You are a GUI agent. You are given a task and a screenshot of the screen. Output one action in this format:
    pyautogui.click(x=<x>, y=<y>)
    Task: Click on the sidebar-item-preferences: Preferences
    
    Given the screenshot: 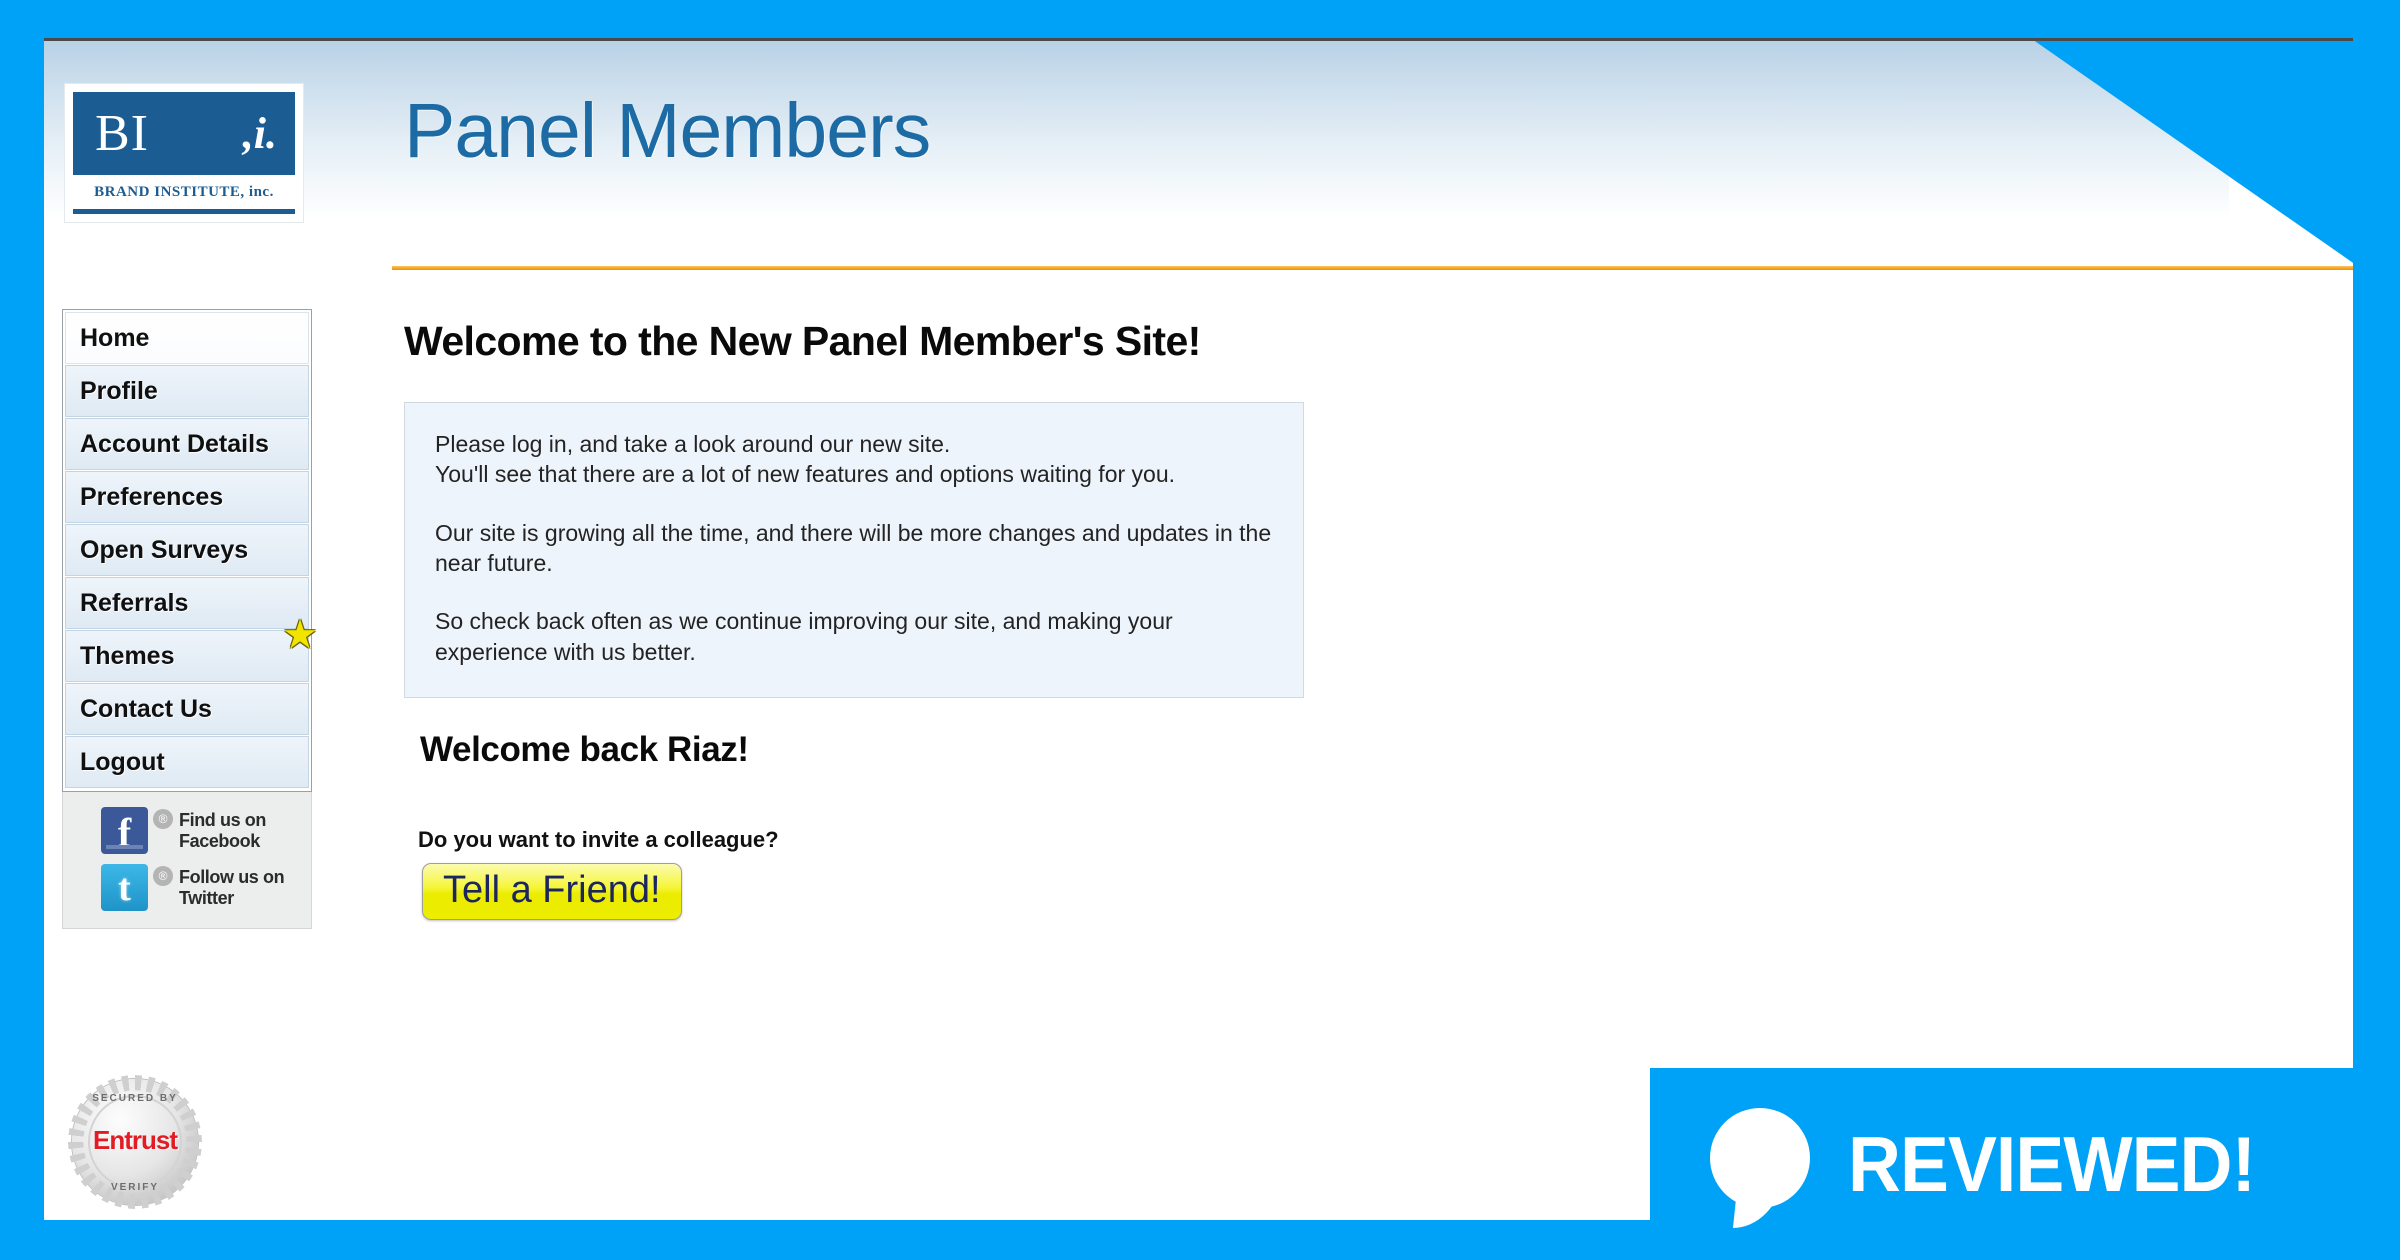 What is the action you would take?
    pyautogui.click(x=187, y=497)
    